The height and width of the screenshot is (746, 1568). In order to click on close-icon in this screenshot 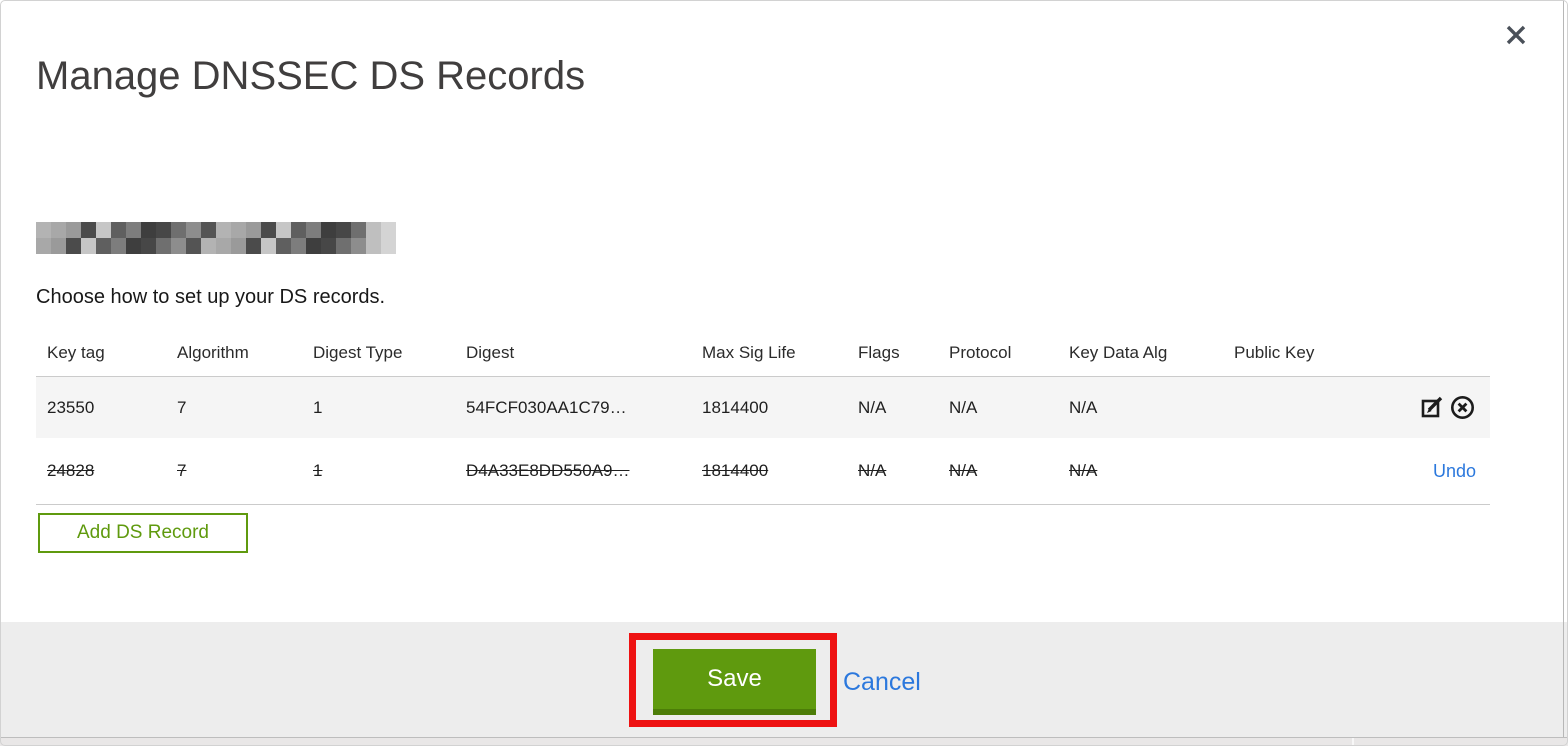, I will do `click(1516, 35)`.